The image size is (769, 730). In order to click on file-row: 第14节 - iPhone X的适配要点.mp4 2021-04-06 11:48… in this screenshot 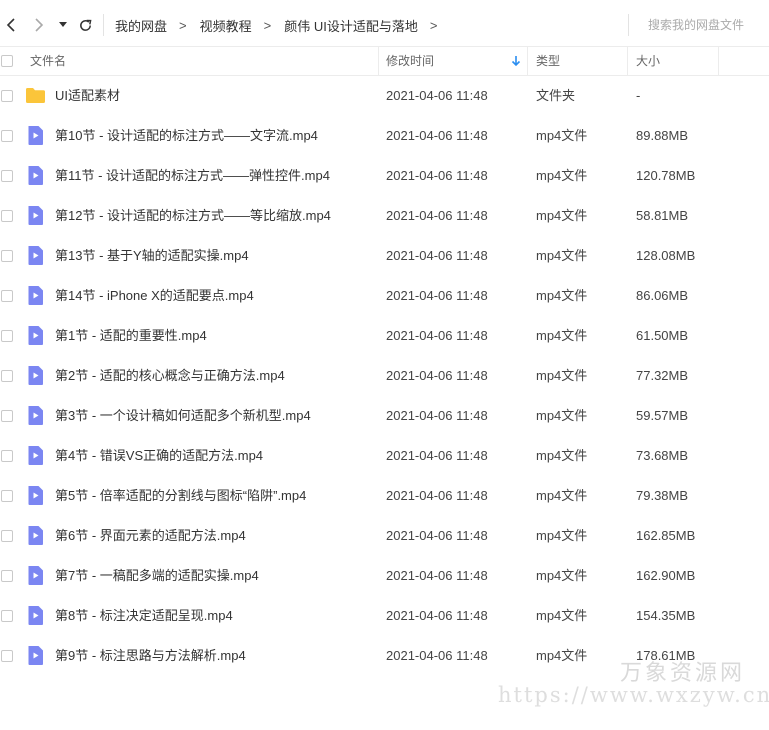, I will do `click(384, 296)`.